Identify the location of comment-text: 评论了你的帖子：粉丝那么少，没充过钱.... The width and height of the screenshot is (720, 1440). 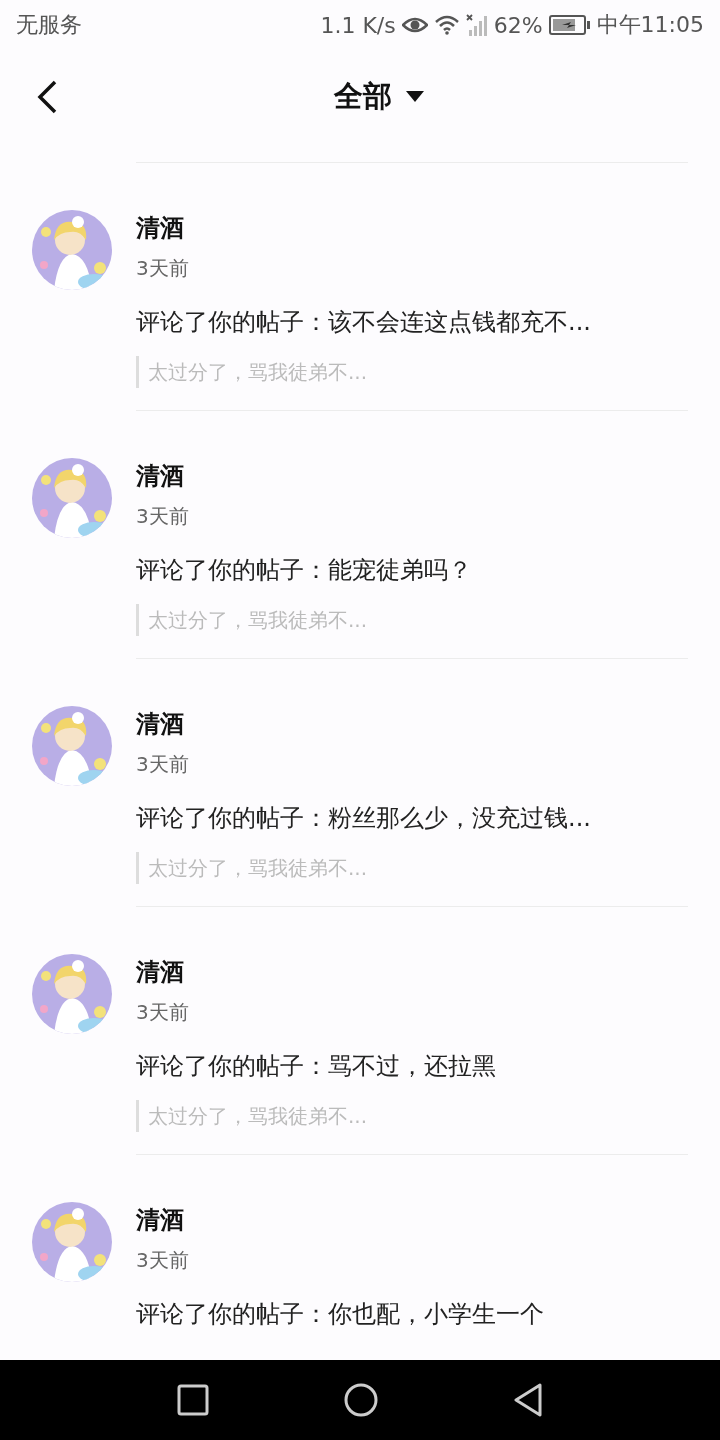
(412, 818).